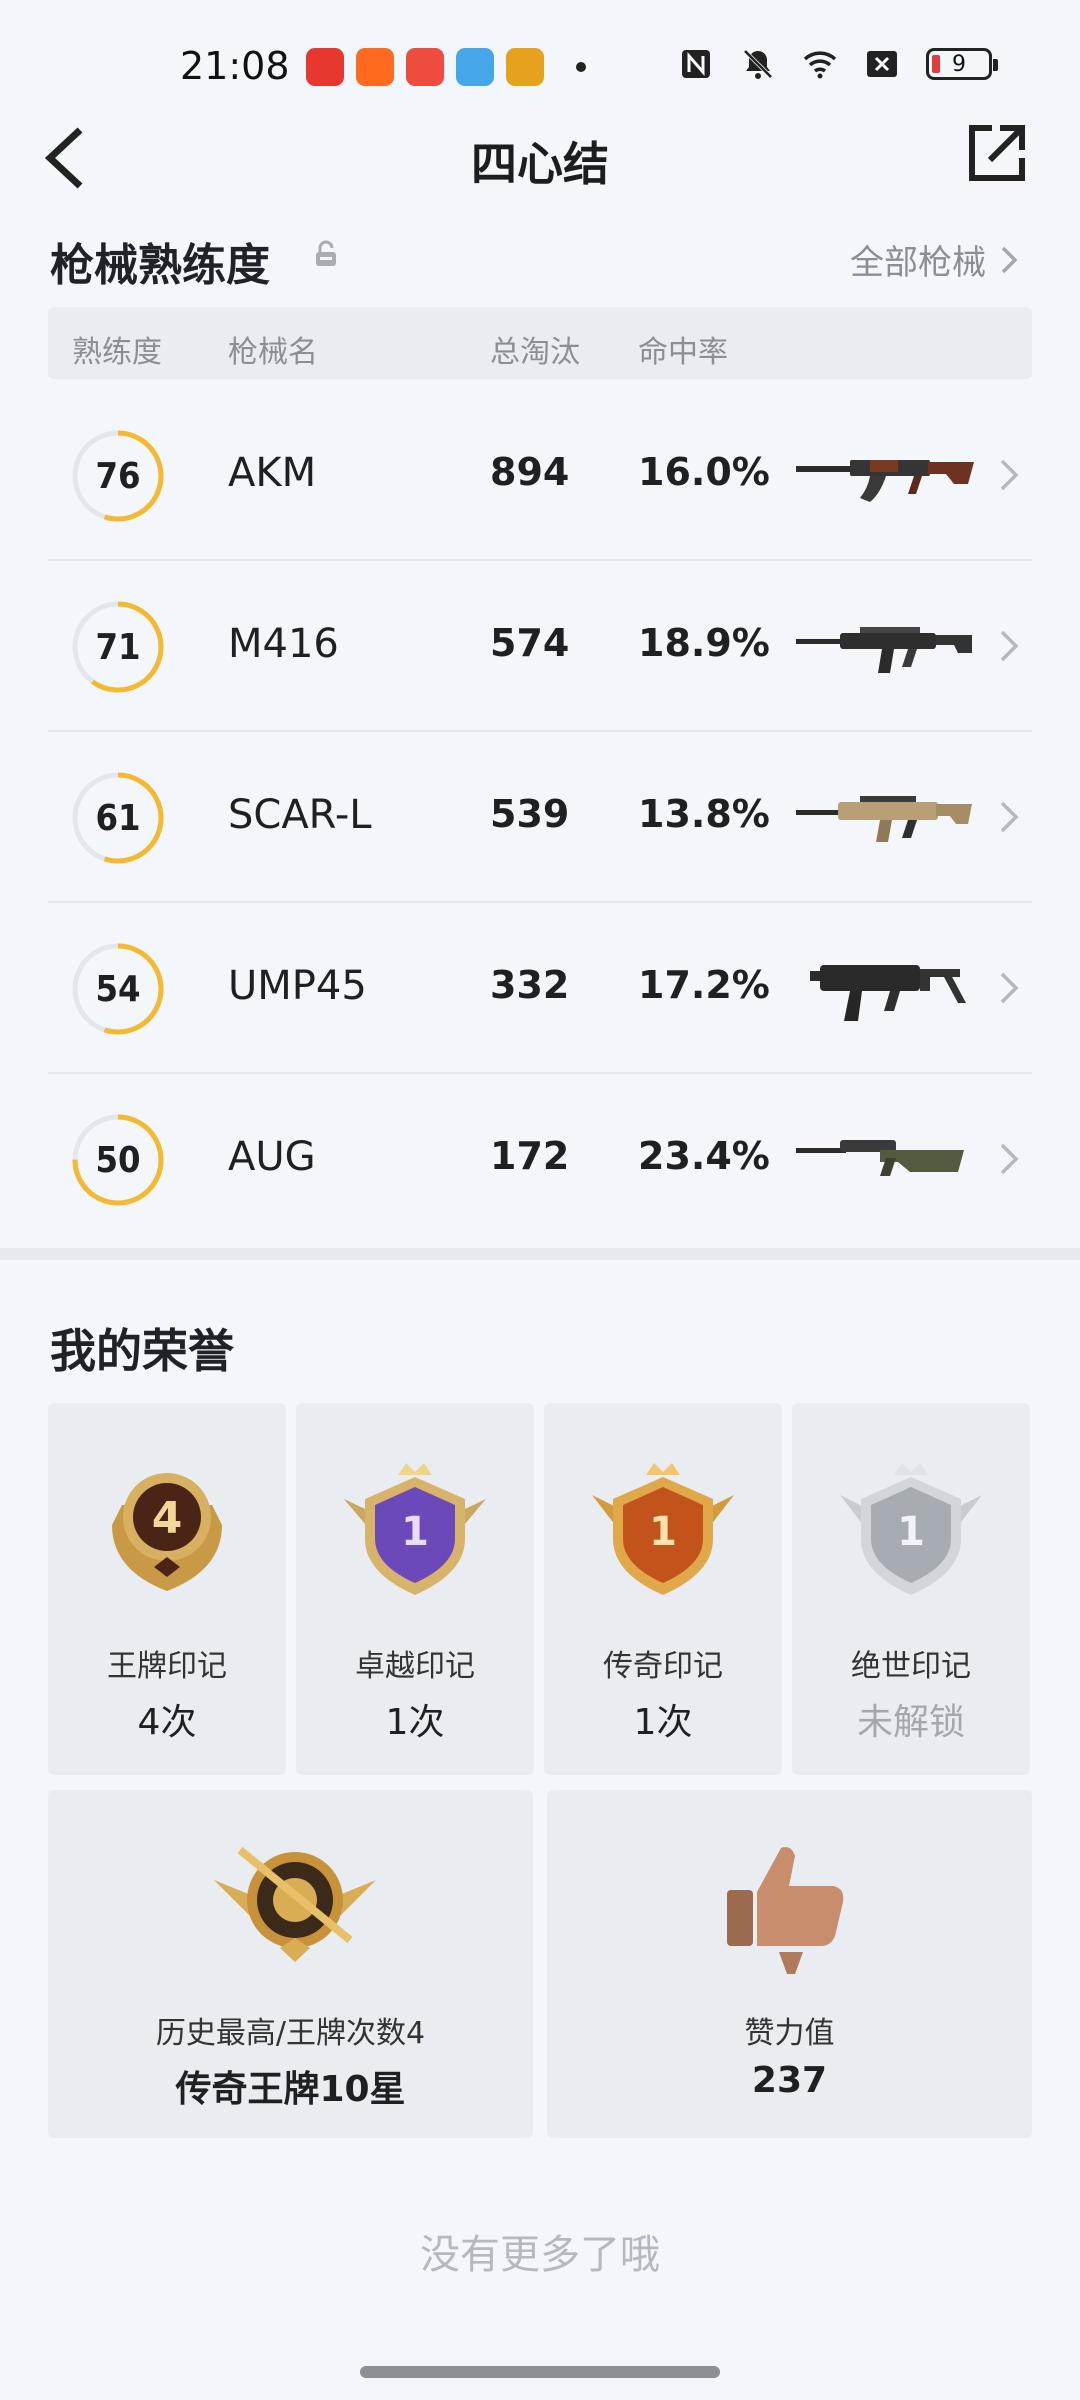 The height and width of the screenshot is (2400, 1080). I want to click on column-weapon-name: 枪械名, so click(273, 352).